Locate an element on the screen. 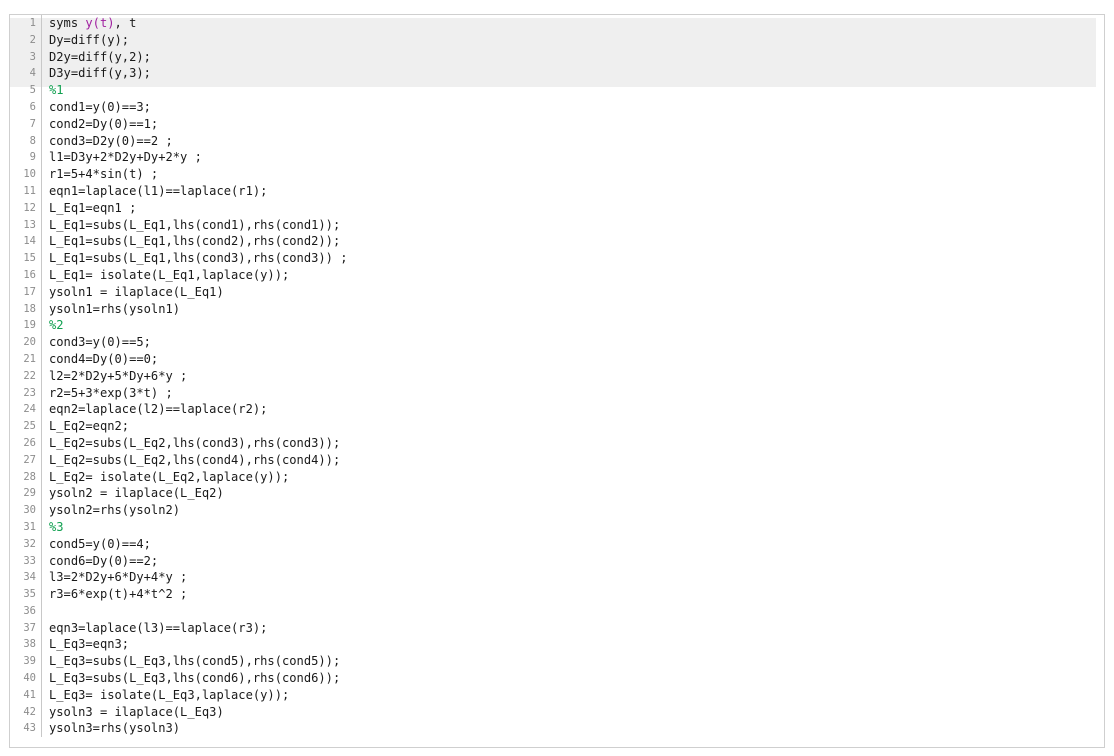 This screenshot has width=1114, height=756. code-line: 34 l3=2*D2y+6*Dy+4*y ; is located at coordinates (557, 578).